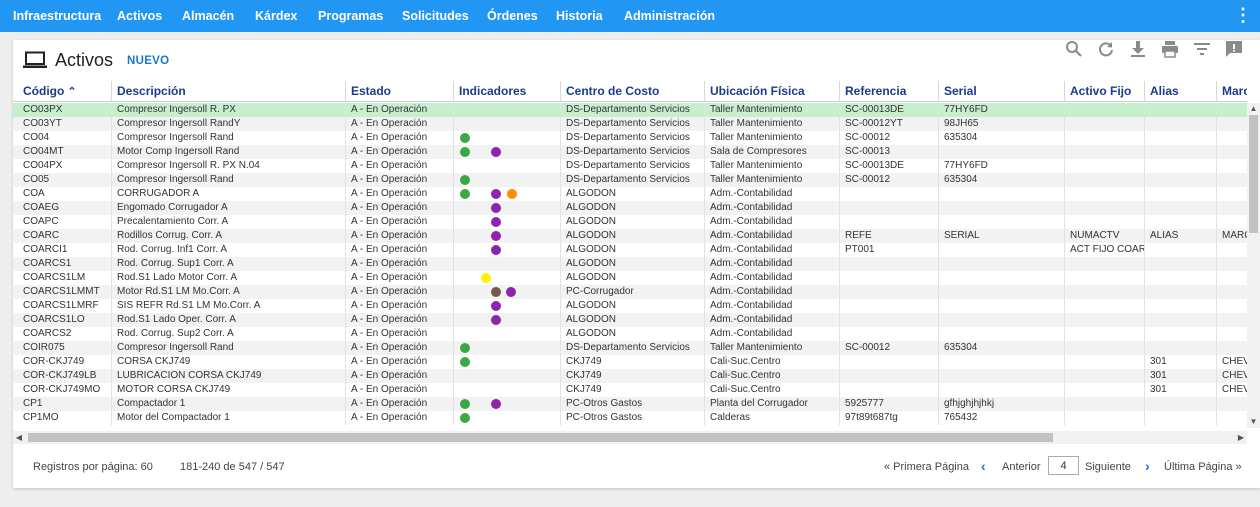 The height and width of the screenshot is (507, 1260). What do you see at coordinates (57, 16) in the screenshot?
I see `nav-item-infraestructura: Infraestructura` at bounding box center [57, 16].